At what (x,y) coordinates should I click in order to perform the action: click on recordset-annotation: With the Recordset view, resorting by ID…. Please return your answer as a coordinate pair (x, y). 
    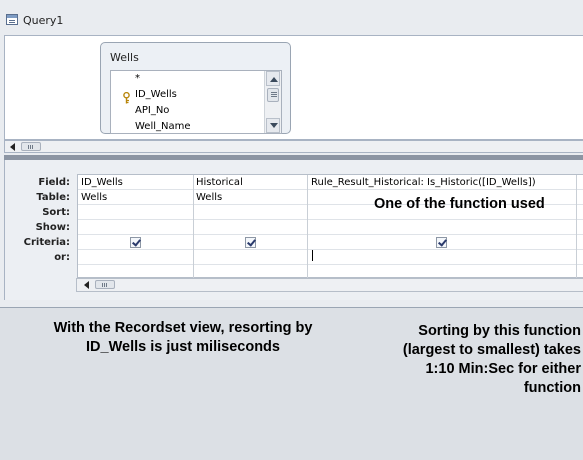
    Looking at the image, I should click on (183, 338).